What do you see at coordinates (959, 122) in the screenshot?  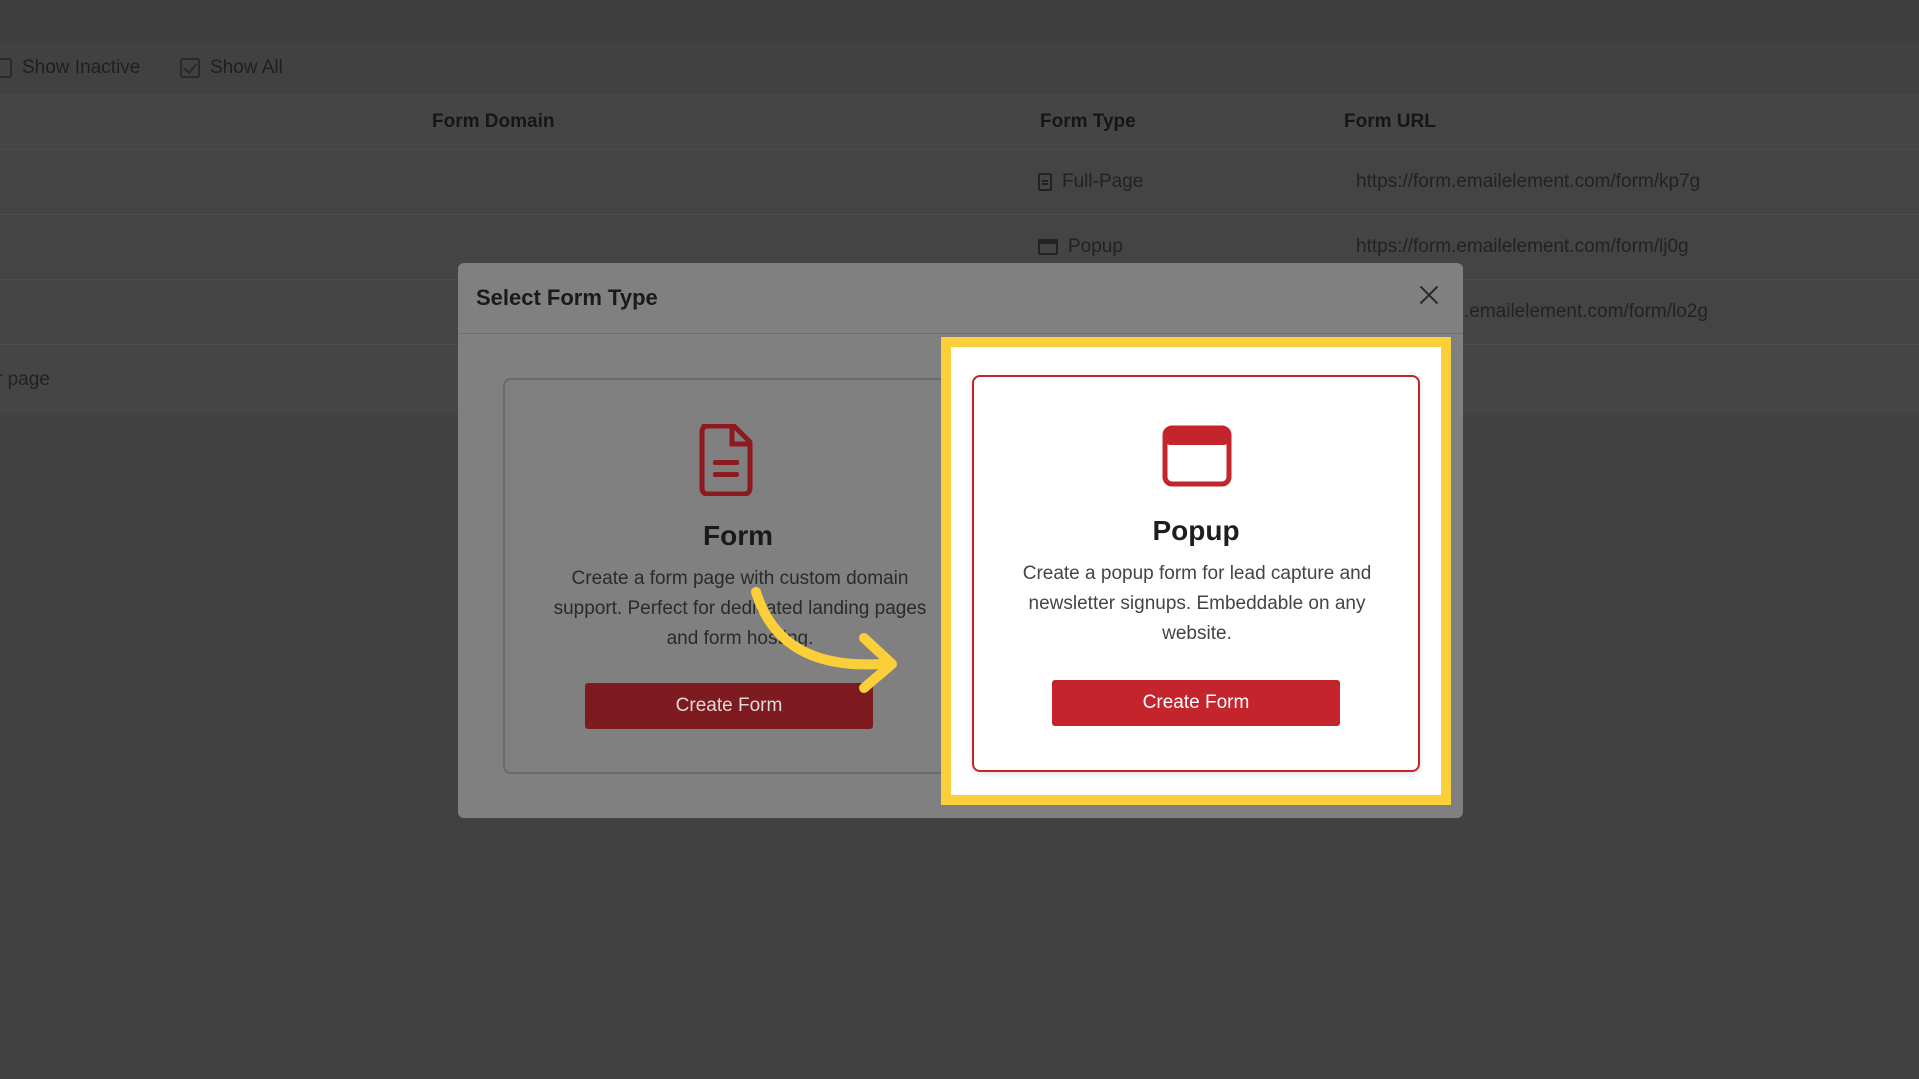 I see `table-header: Form Domain Form Type Form URL` at bounding box center [959, 122].